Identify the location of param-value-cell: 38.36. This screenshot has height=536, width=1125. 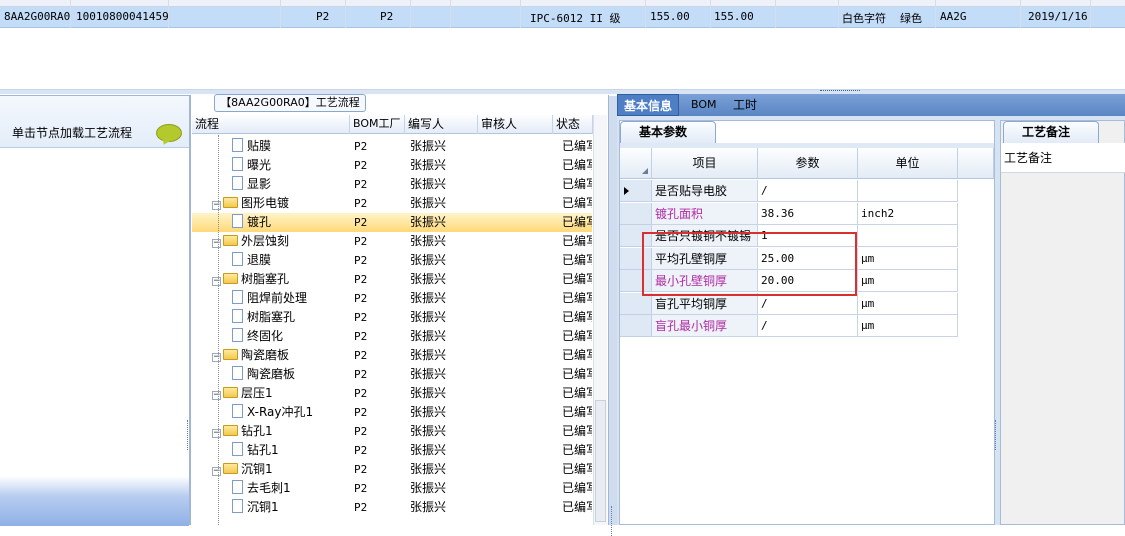
(808, 214).